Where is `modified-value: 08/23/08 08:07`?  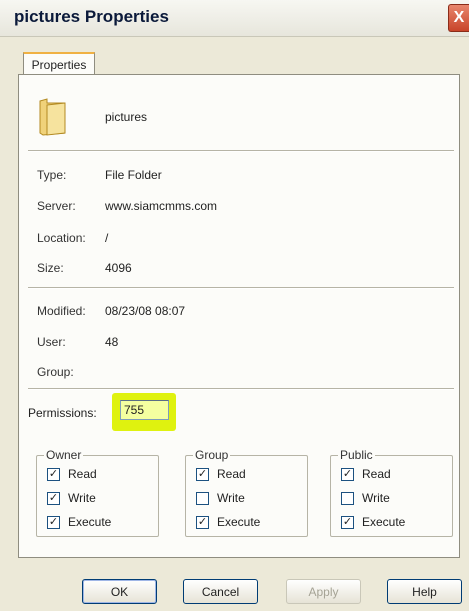 modified-value: 08/23/08 08:07 is located at coordinates (145, 311).